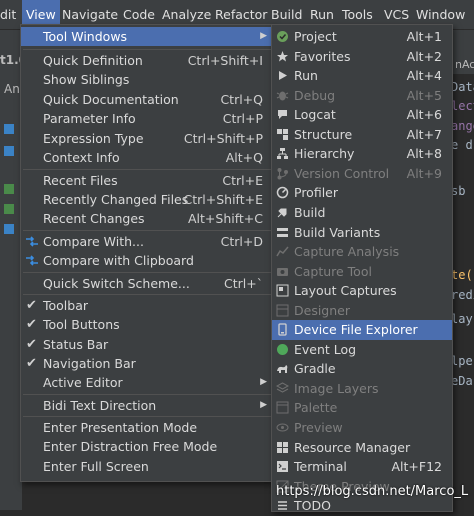 This screenshot has width=474, height=516. What do you see at coordinates (362, 57) in the screenshot?
I see `tool-window-item-favorites: Favorites Alt+2` at bounding box center [362, 57].